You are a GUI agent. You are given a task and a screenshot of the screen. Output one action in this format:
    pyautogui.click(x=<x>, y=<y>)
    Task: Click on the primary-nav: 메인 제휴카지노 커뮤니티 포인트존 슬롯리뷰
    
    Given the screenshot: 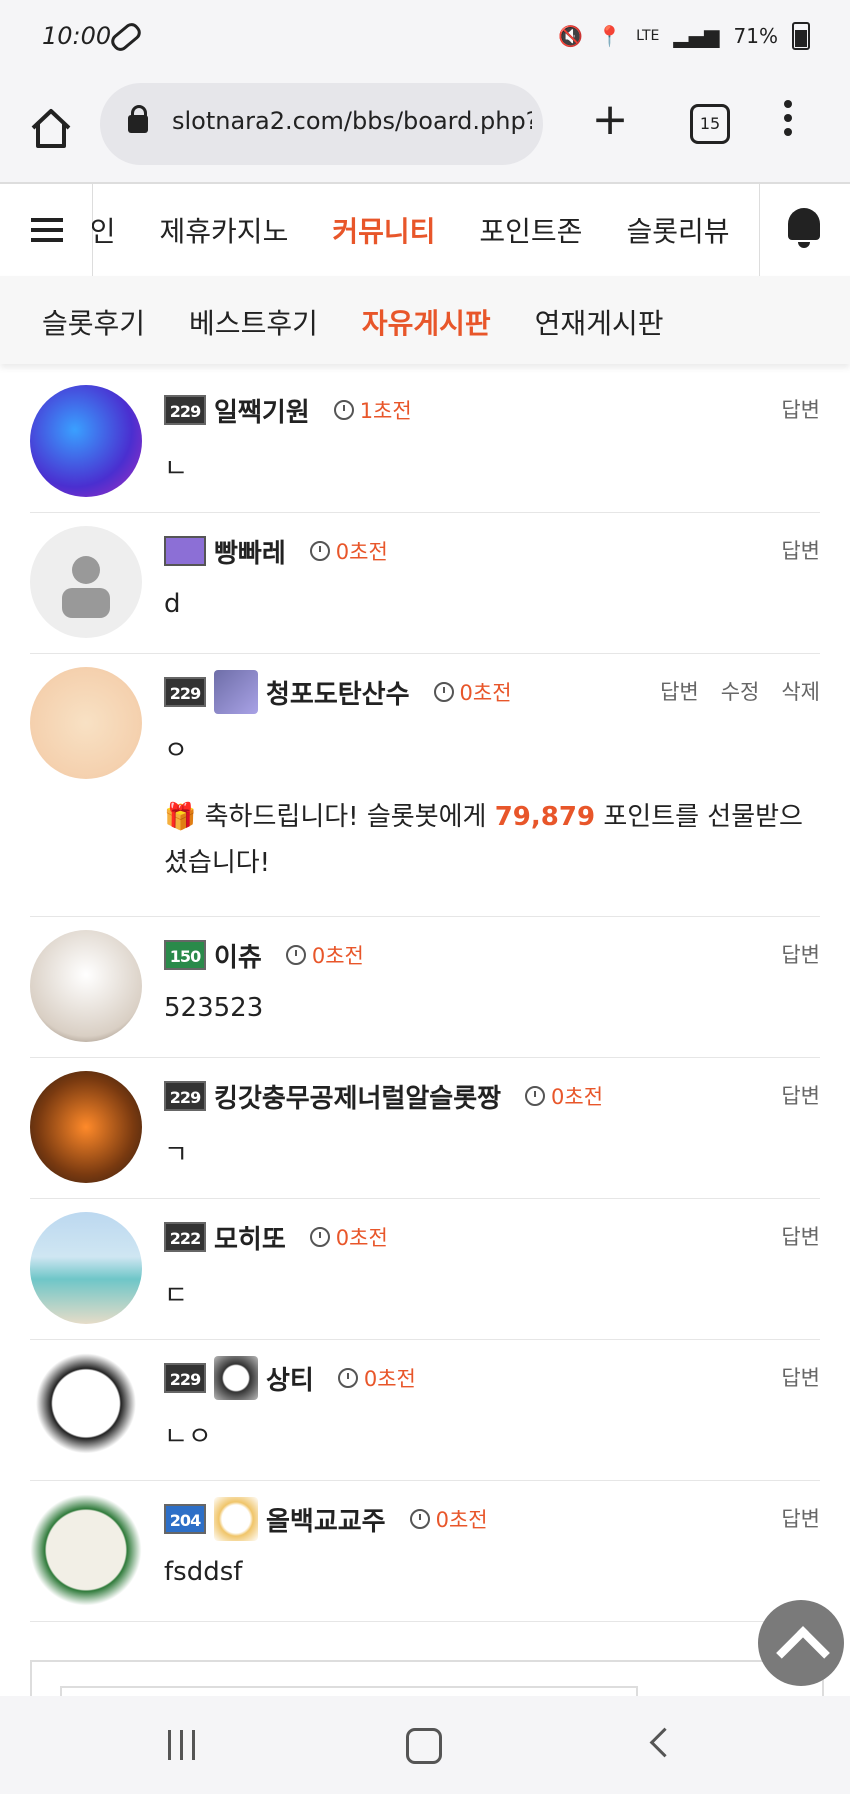 What is the action you would take?
    pyautogui.click(x=425, y=230)
    